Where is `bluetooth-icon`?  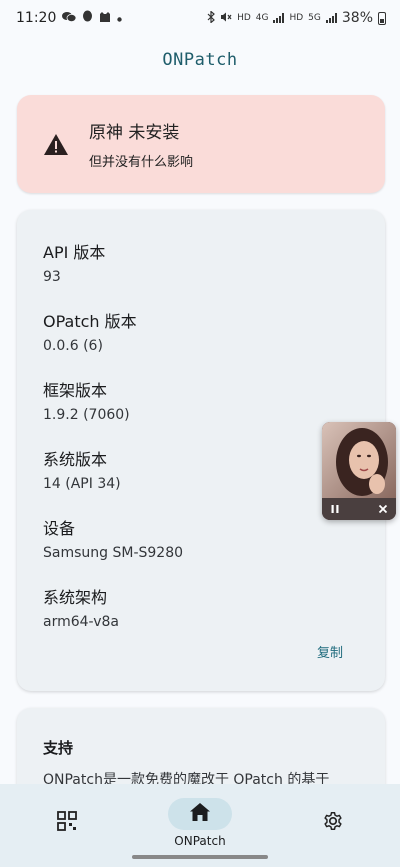
bluetooth-icon is located at coordinates (211, 17).